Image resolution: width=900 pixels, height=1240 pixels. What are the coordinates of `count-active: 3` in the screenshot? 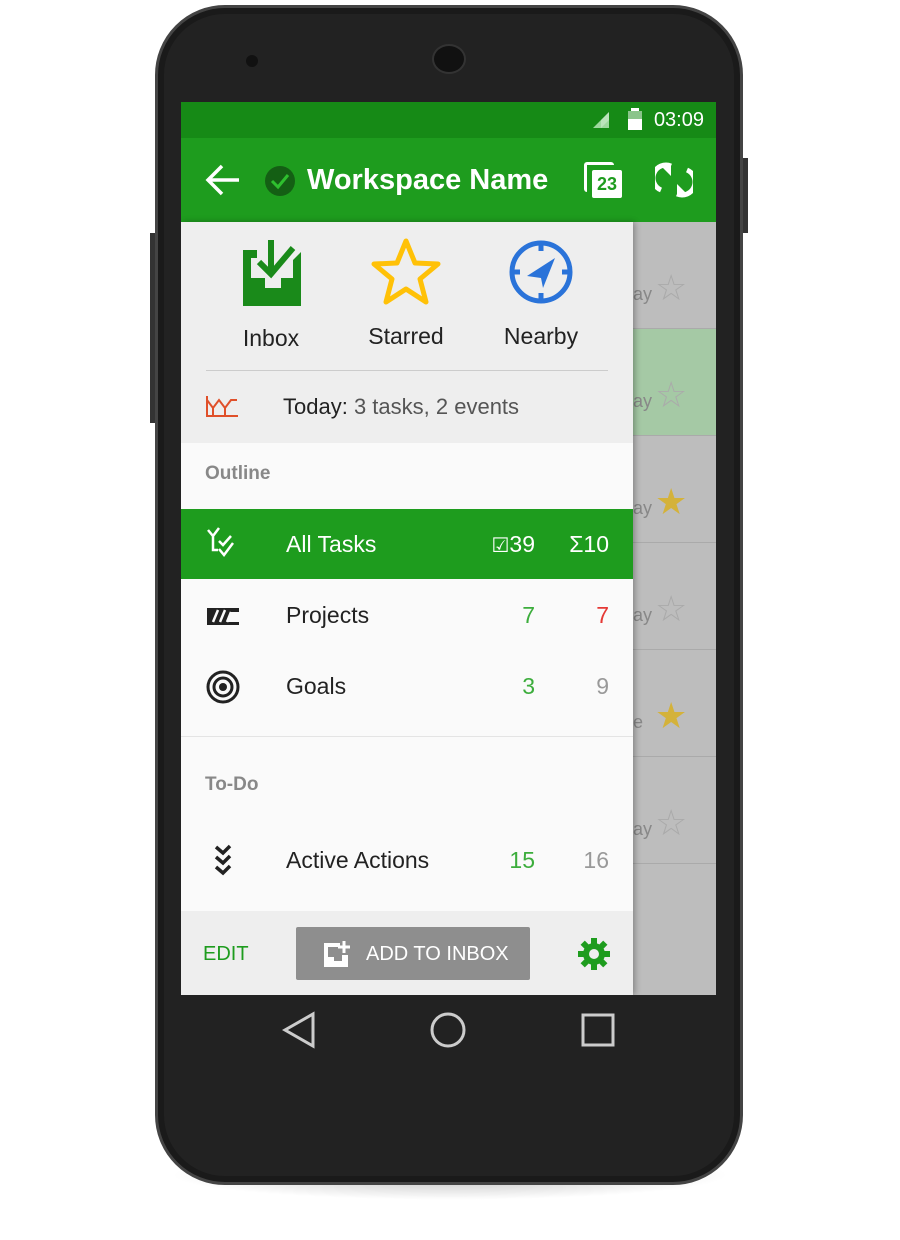 It's located at (528, 686).